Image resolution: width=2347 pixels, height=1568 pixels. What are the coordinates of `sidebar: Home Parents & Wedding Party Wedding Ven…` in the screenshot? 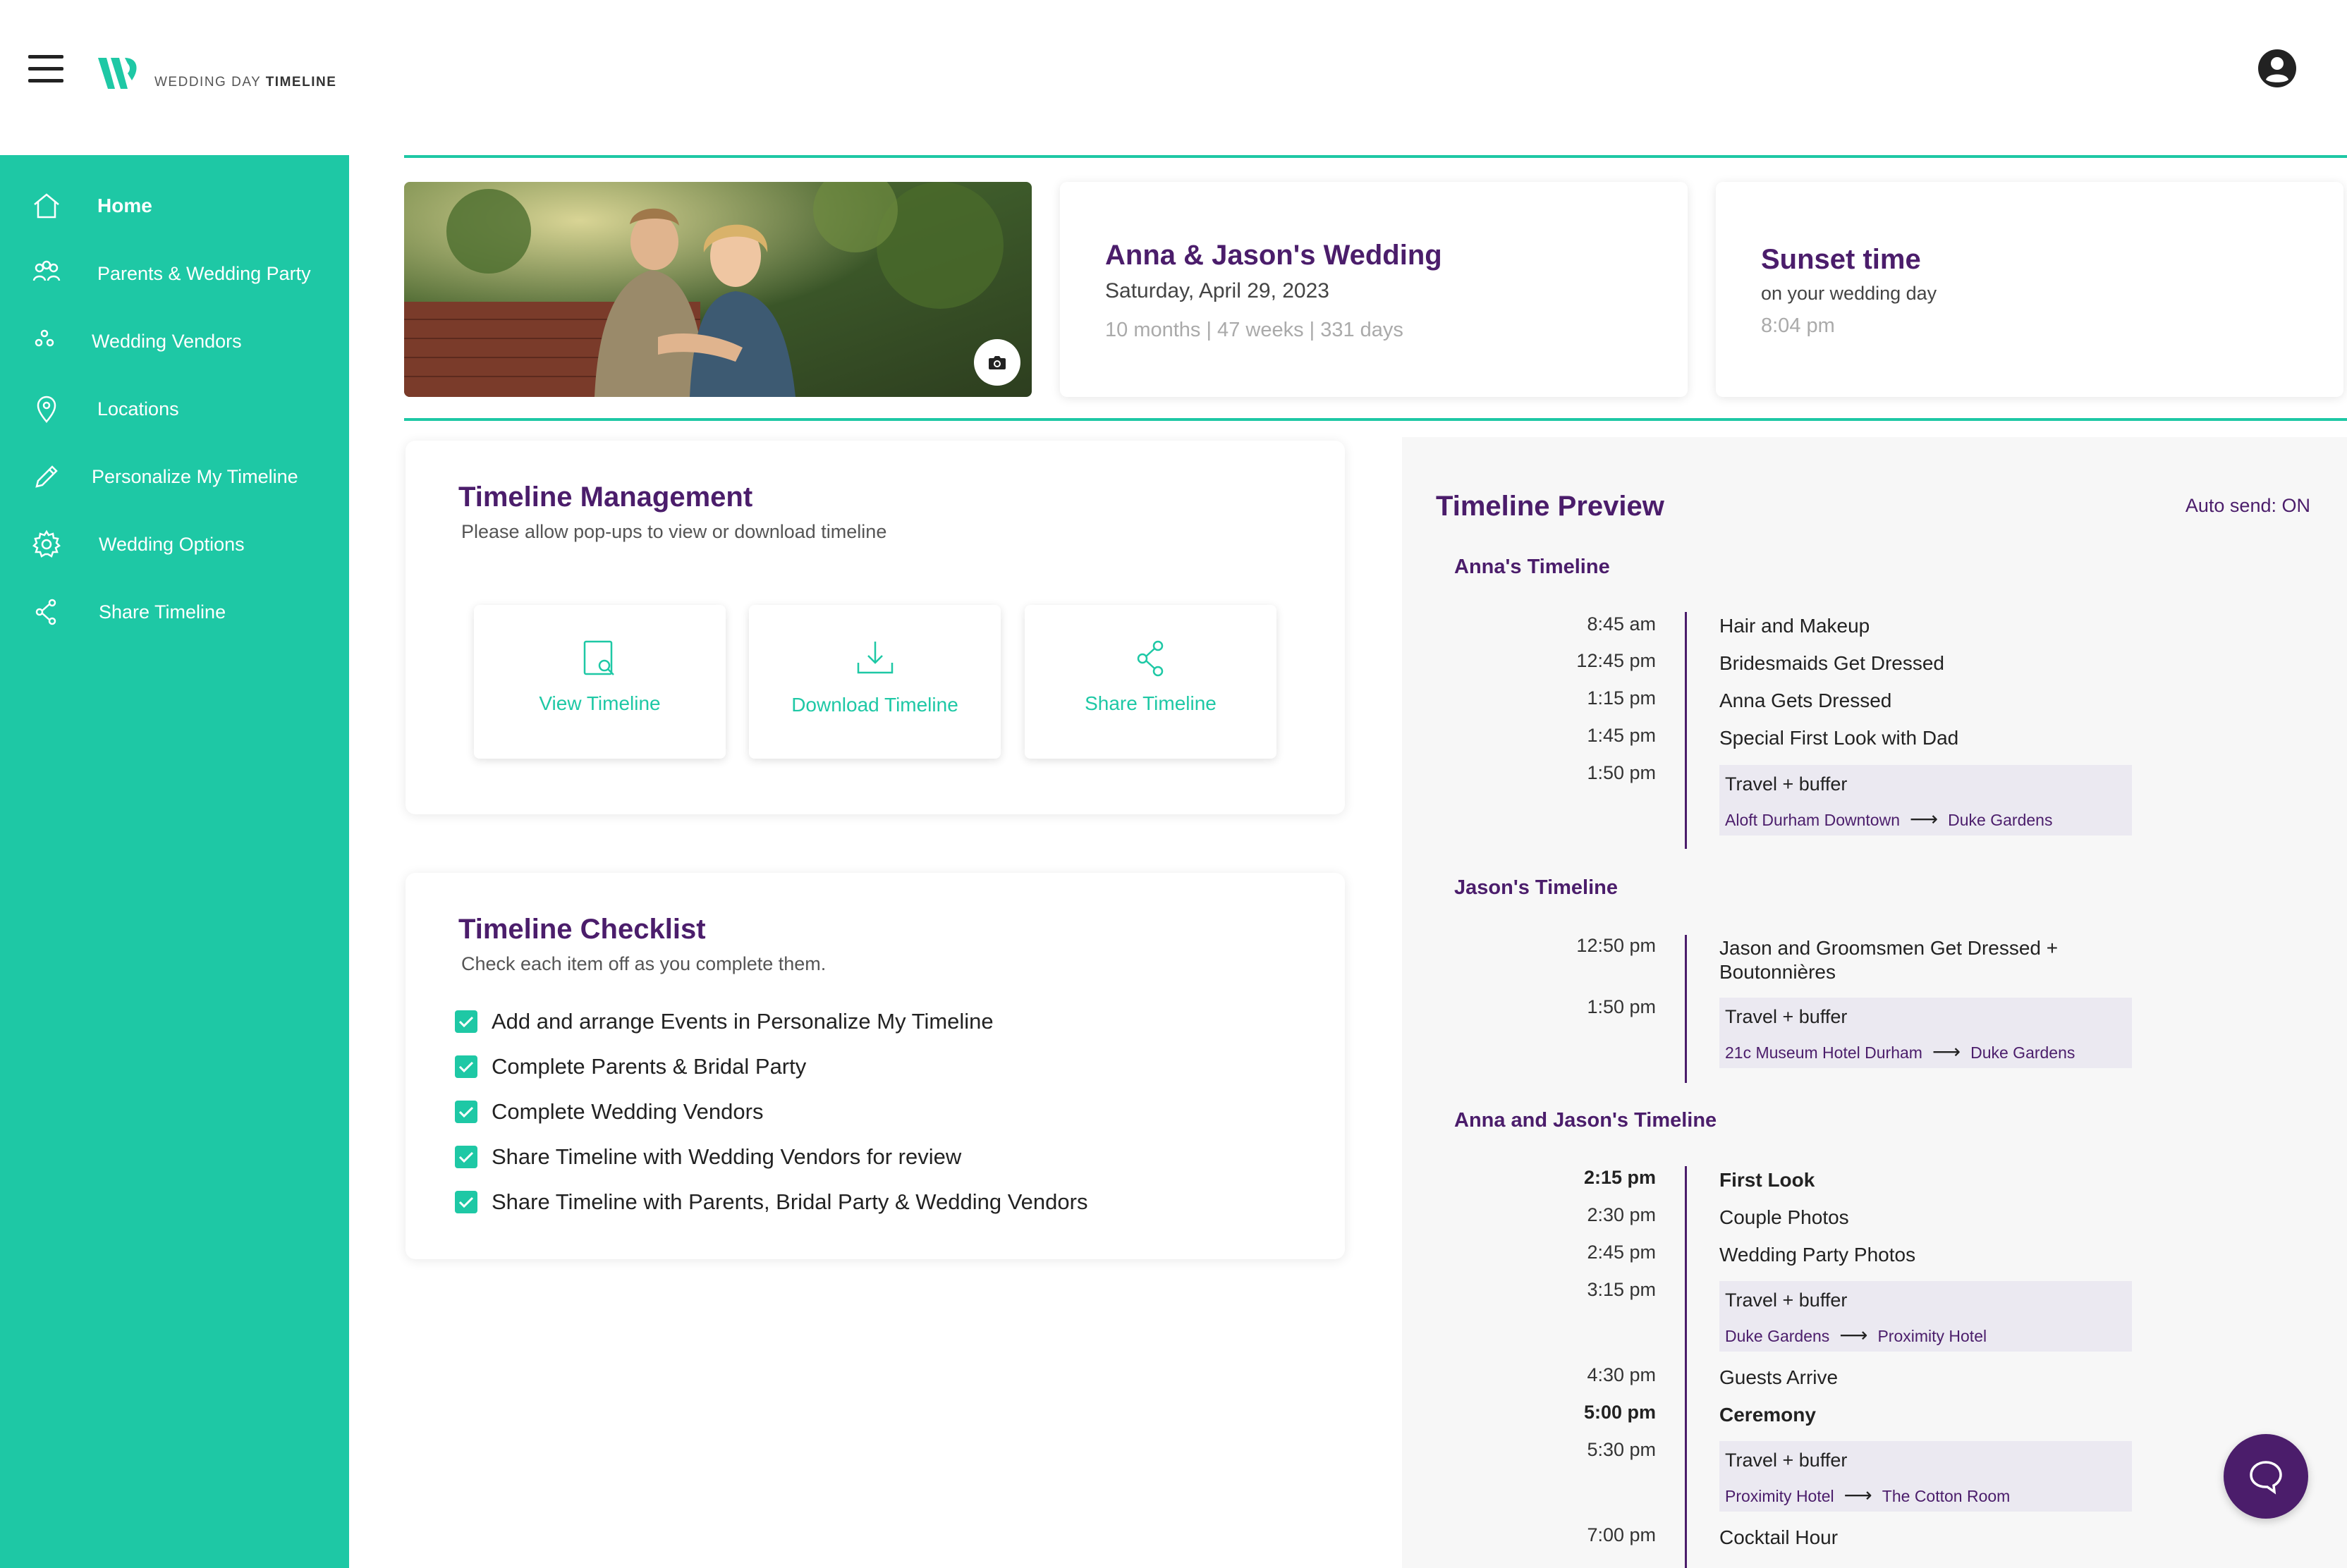 It's located at (174, 861).